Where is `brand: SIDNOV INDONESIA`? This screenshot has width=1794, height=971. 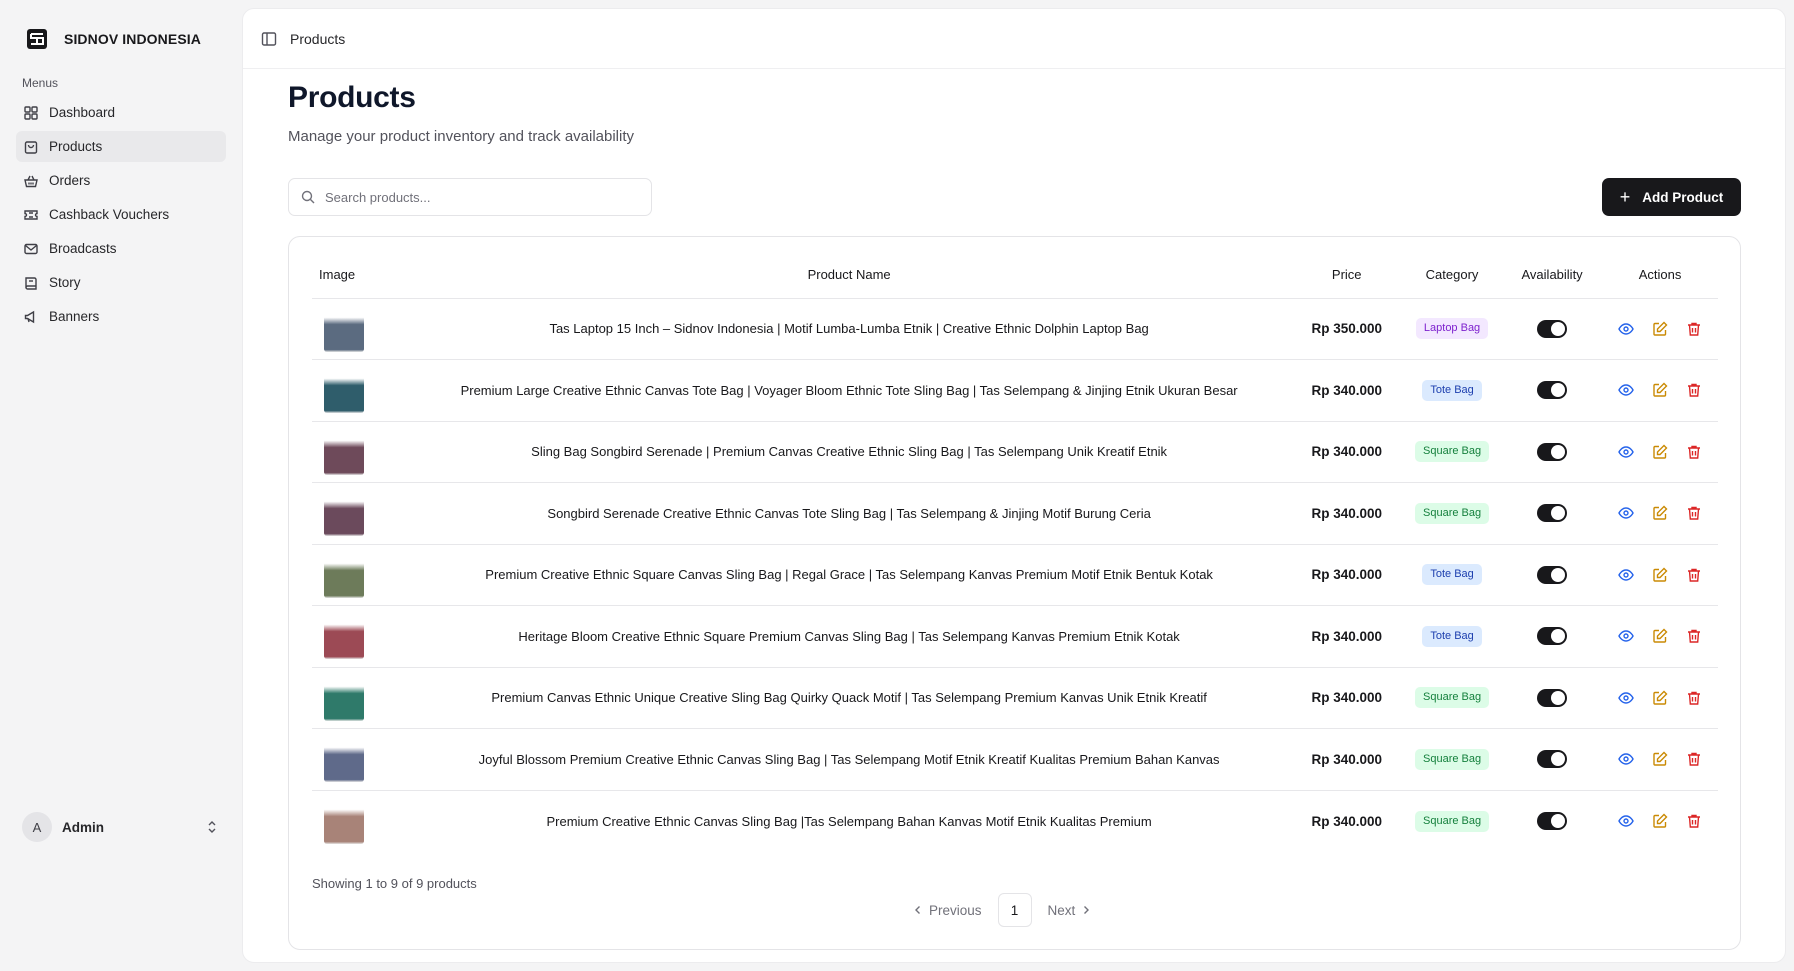
brand: SIDNOV INDONESIA is located at coordinates (111, 39).